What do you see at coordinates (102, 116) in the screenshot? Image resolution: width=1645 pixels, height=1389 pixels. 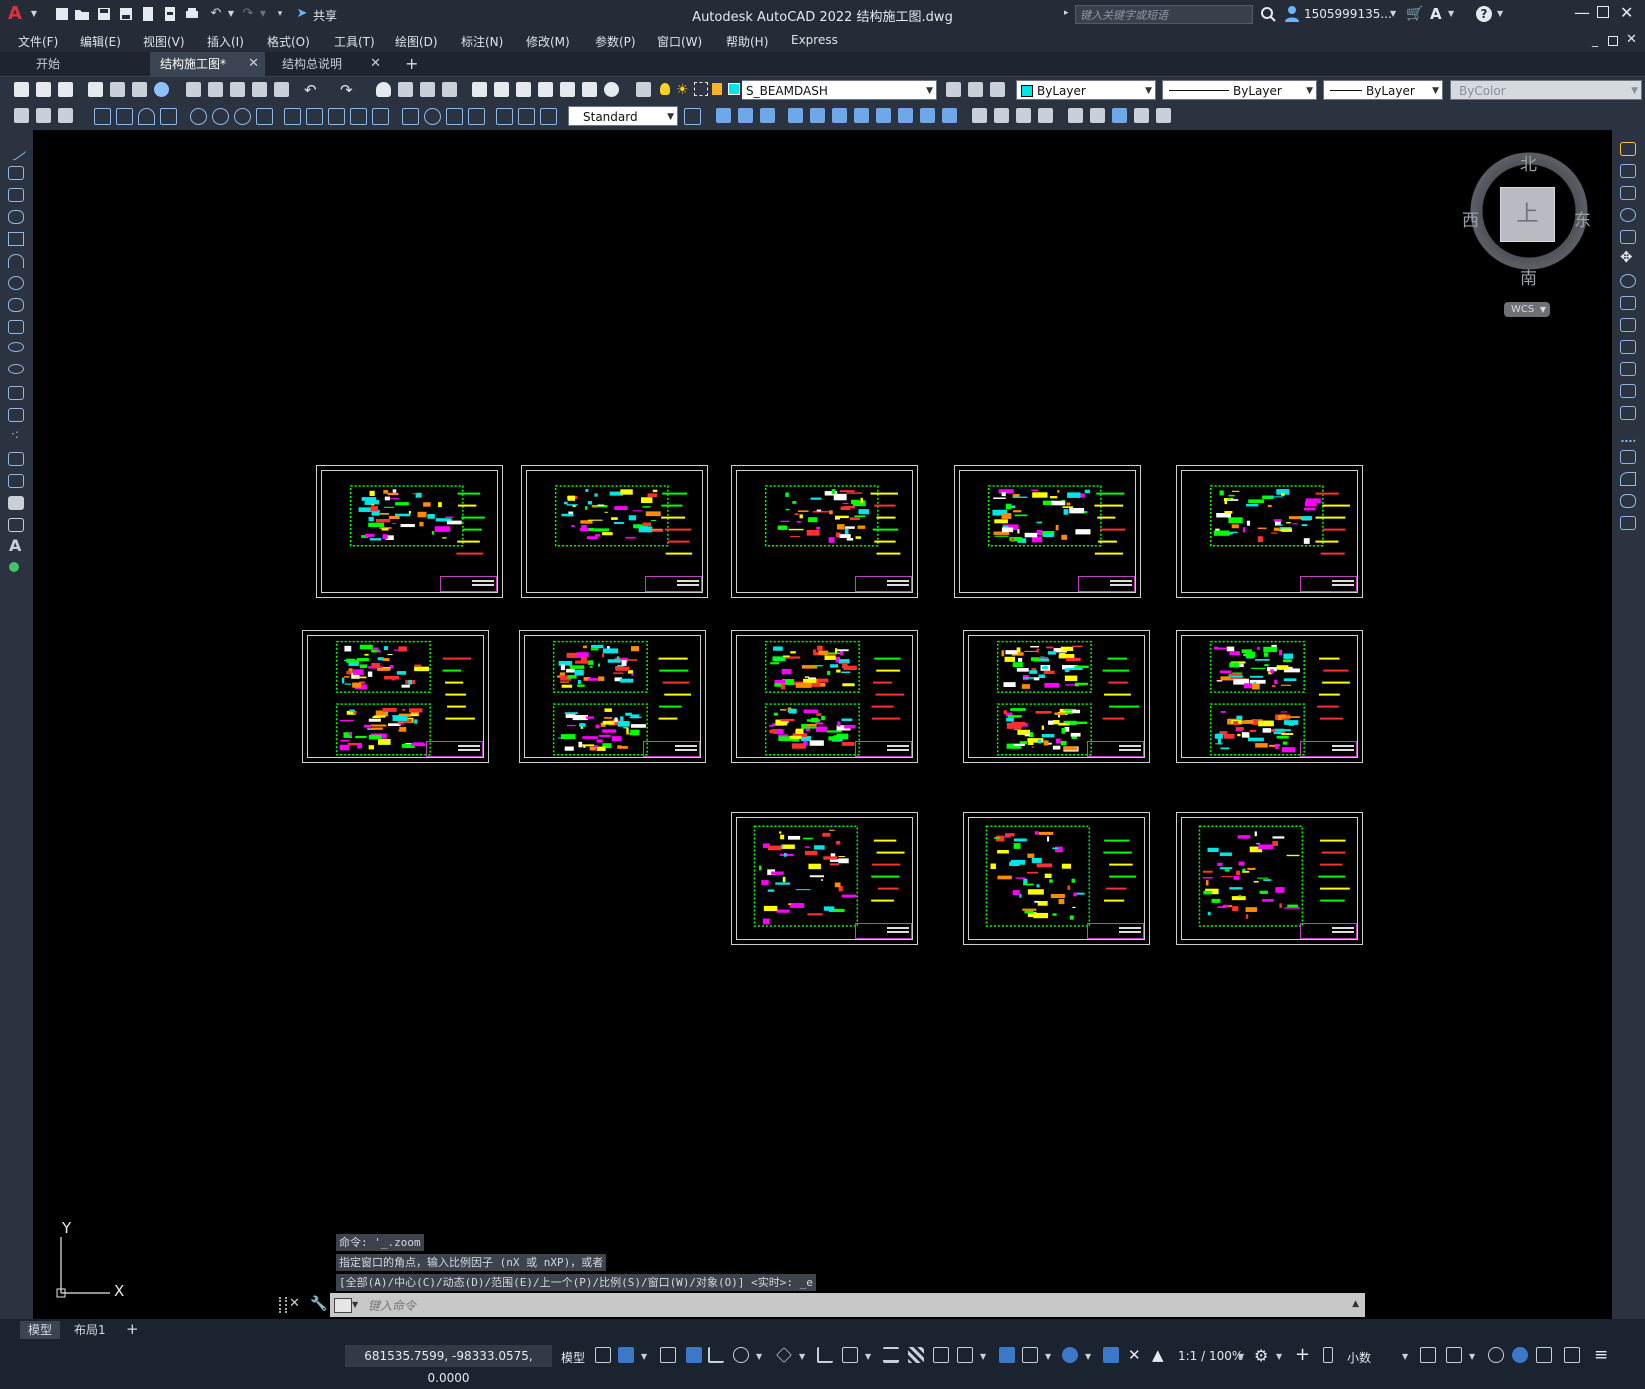 I see `linear-dimension-icon` at bounding box center [102, 116].